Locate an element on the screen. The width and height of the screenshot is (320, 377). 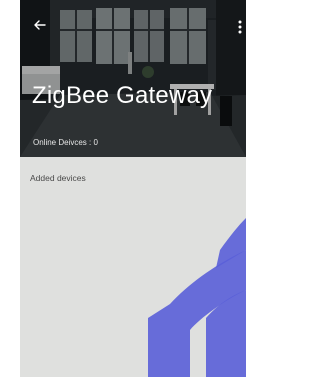
back-button is located at coordinates (40, 25).